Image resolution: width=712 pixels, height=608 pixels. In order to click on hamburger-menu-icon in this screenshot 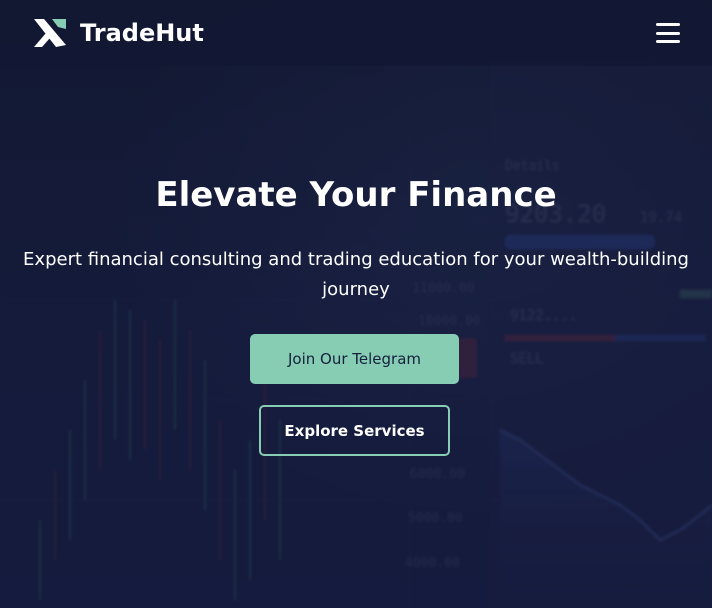, I will do `click(668, 33)`.